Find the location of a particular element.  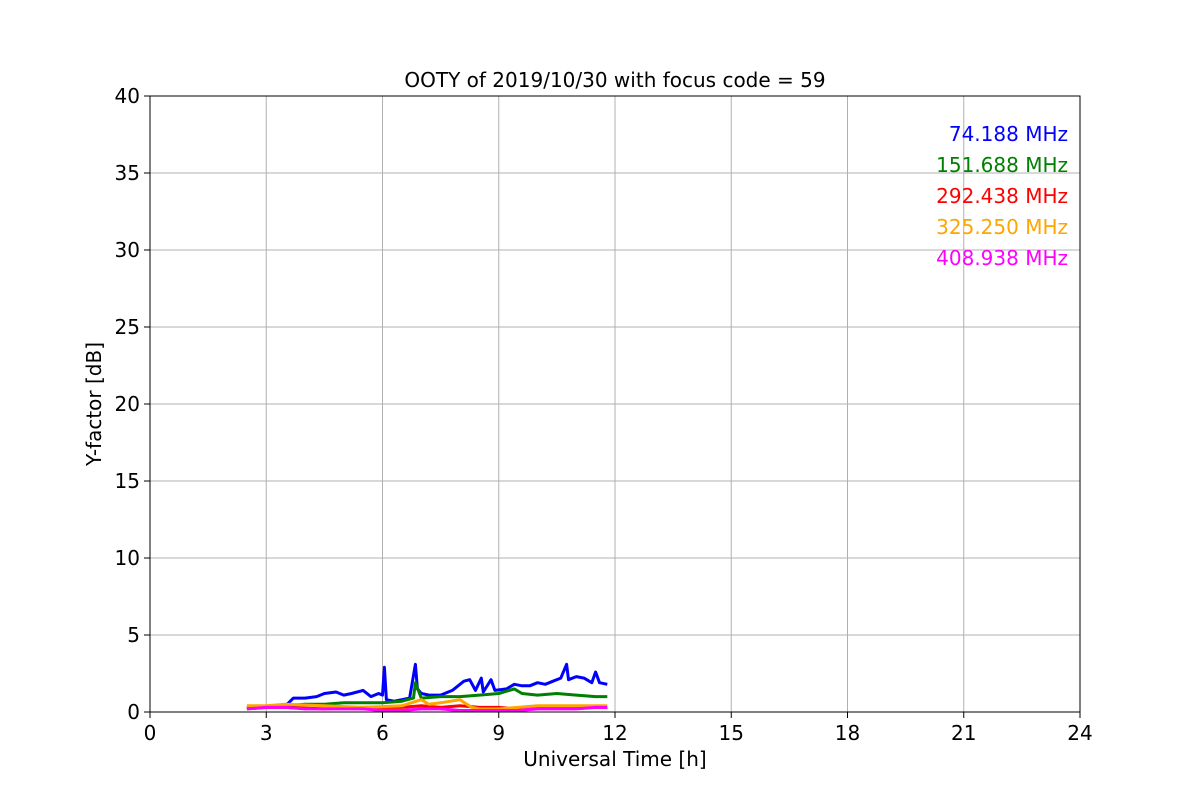

y-tick-label: 15 is located at coordinates (127, 481).